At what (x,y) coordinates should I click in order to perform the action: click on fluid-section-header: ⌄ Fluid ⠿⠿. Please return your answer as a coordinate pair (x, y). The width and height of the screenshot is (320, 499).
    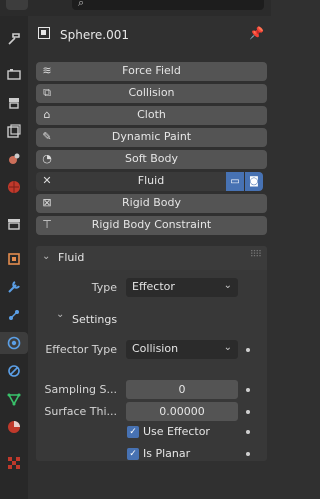
    Looking at the image, I should click on (151, 258).